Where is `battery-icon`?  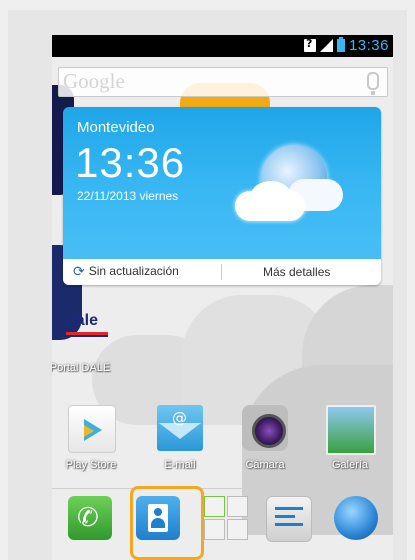
battery-icon is located at coordinates (340, 44).